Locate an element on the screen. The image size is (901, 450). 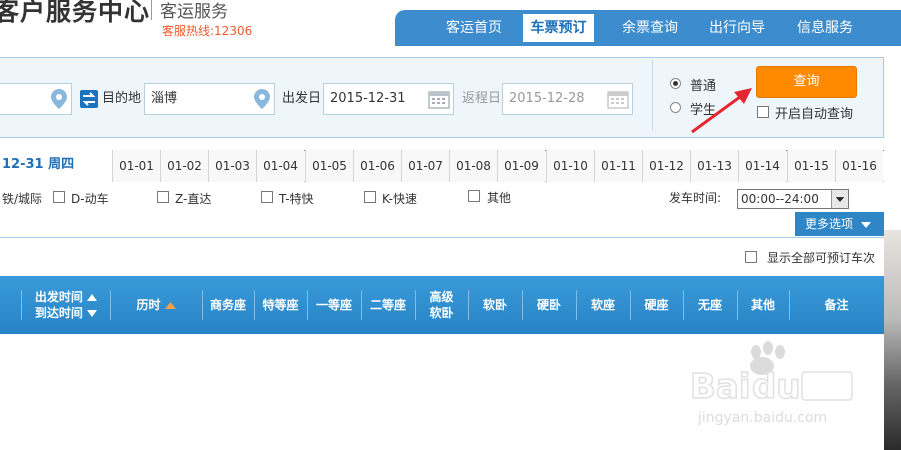
date-tab: 01-02 is located at coordinates (184, 166).